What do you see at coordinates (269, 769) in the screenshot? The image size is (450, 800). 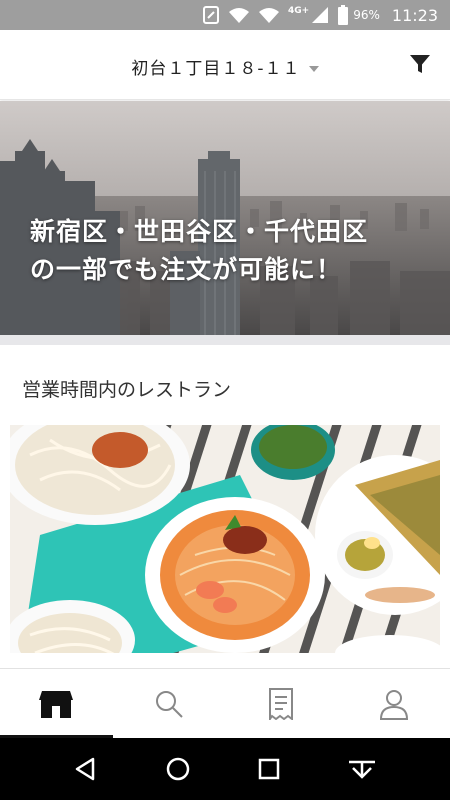 I see `recents-icon` at bounding box center [269, 769].